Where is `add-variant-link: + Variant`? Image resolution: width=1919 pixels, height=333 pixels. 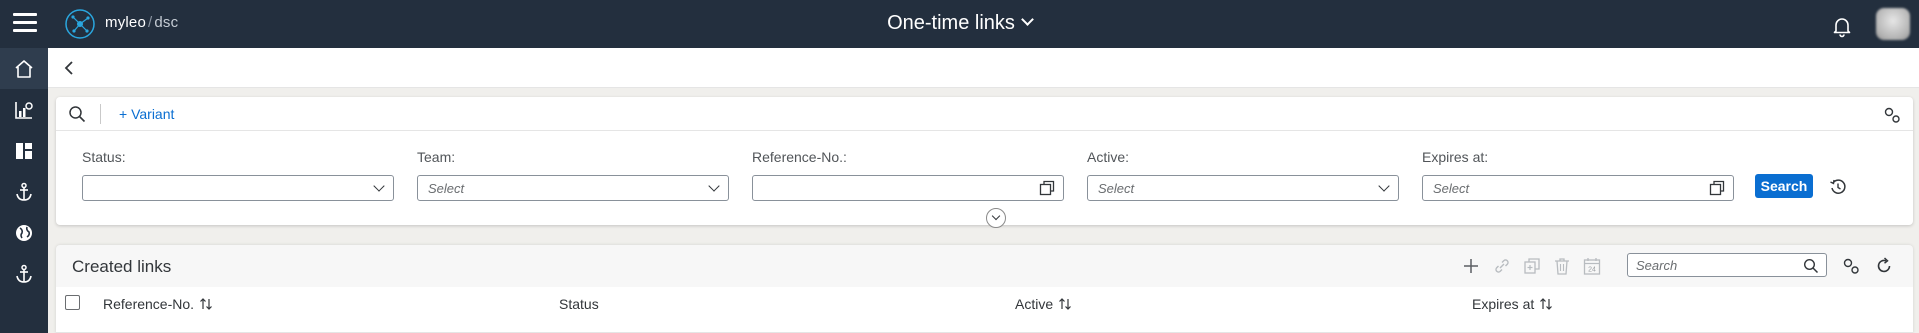
add-variant-link: + Variant is located at coordinates (146, 114).